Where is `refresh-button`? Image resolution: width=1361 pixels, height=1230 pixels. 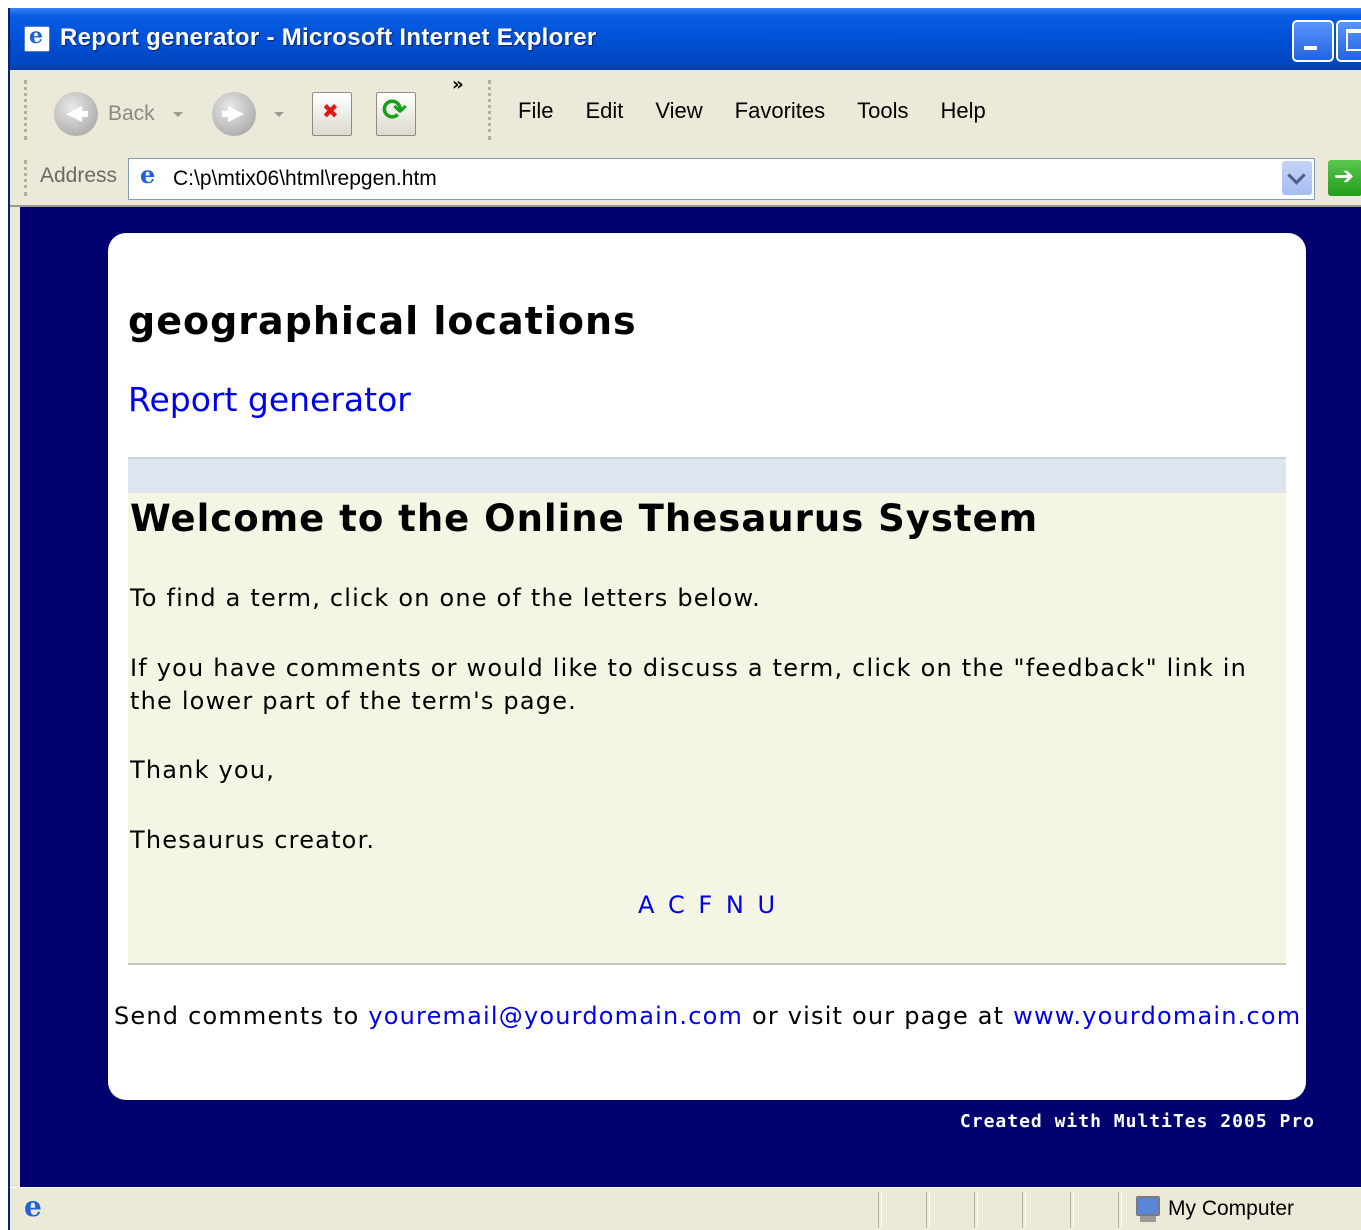 refresh-button is located at coordinates (396, 114).